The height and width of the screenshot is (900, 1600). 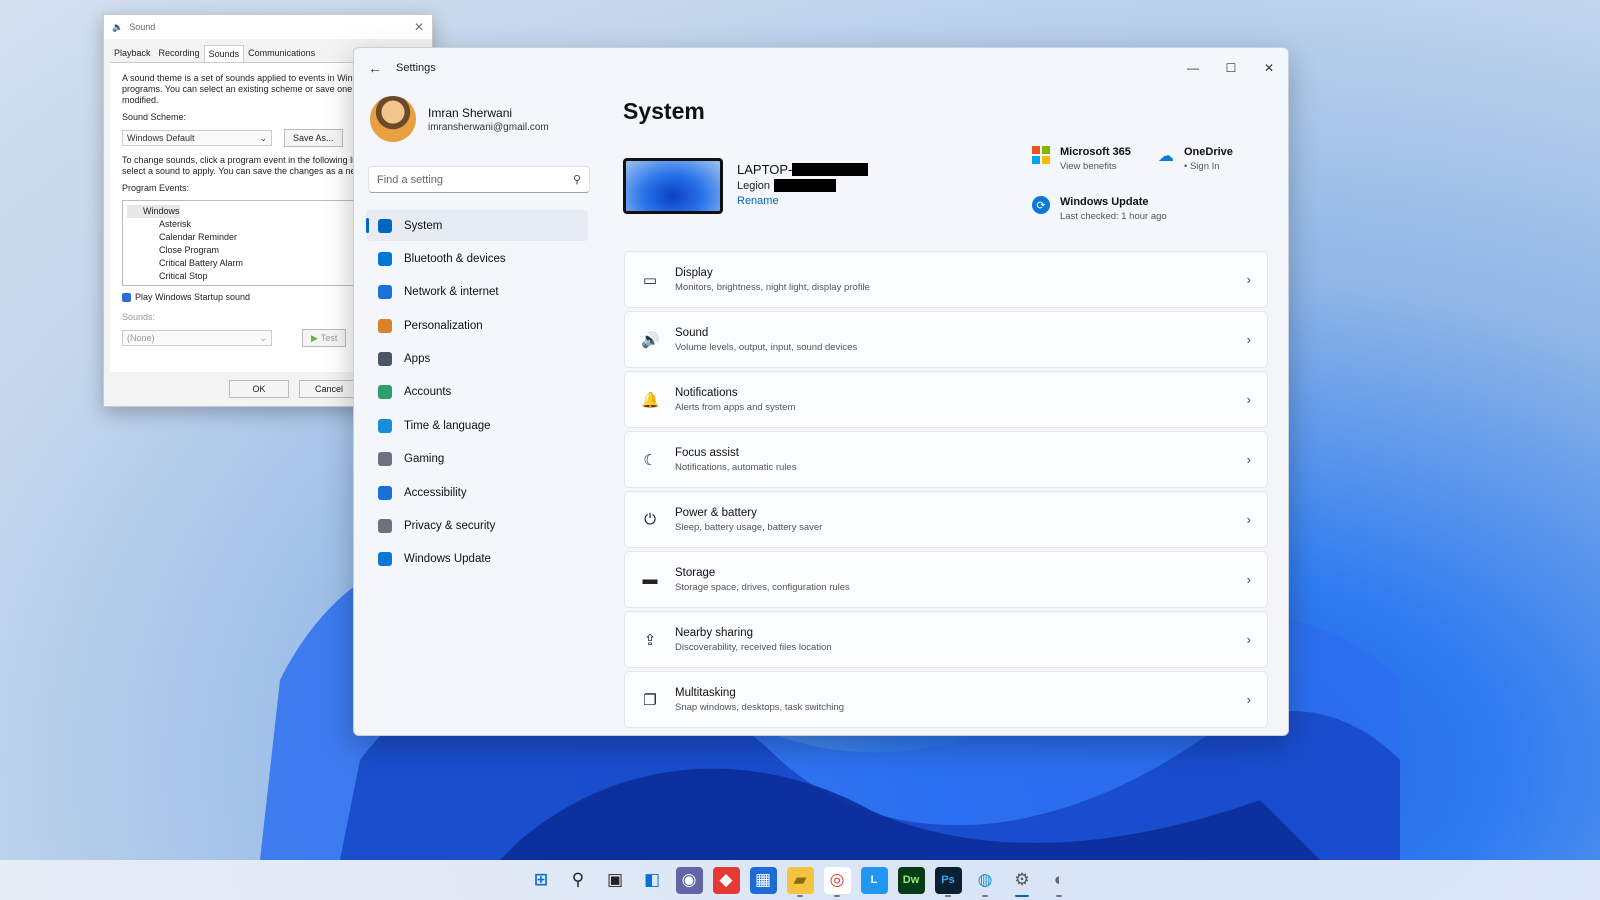 What do you see at coordinates (385, 359) in the screenshot?
I see `apps-icon` at bounding box center [385, 359].